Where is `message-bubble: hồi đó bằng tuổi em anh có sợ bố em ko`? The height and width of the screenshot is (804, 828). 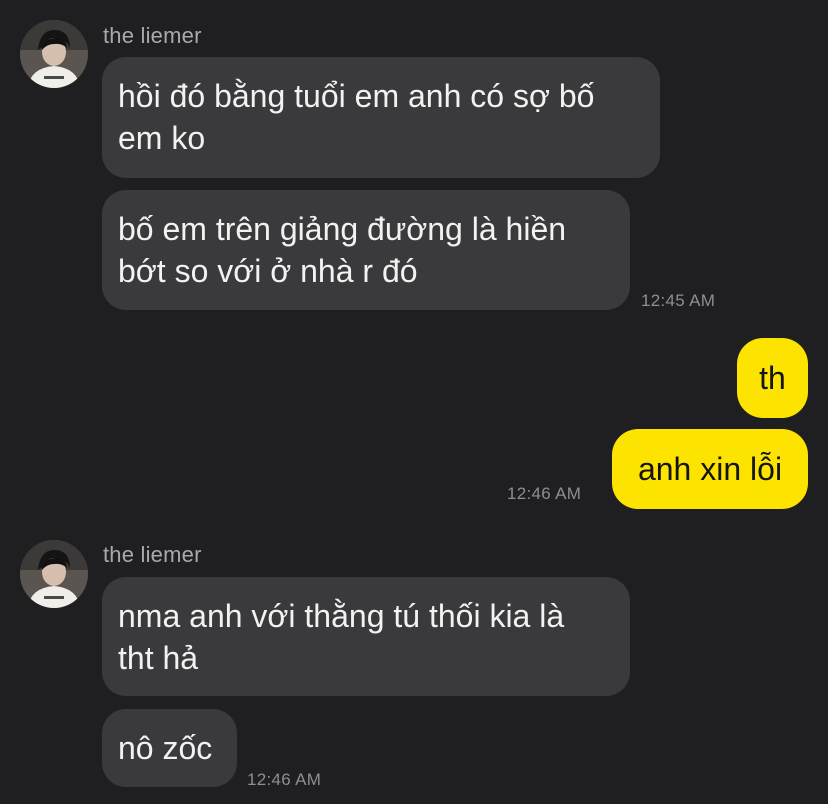
message-bubble: hồi đó bằng tuổi em anh có sợ bố em ko is located at coordinates (381, 117).